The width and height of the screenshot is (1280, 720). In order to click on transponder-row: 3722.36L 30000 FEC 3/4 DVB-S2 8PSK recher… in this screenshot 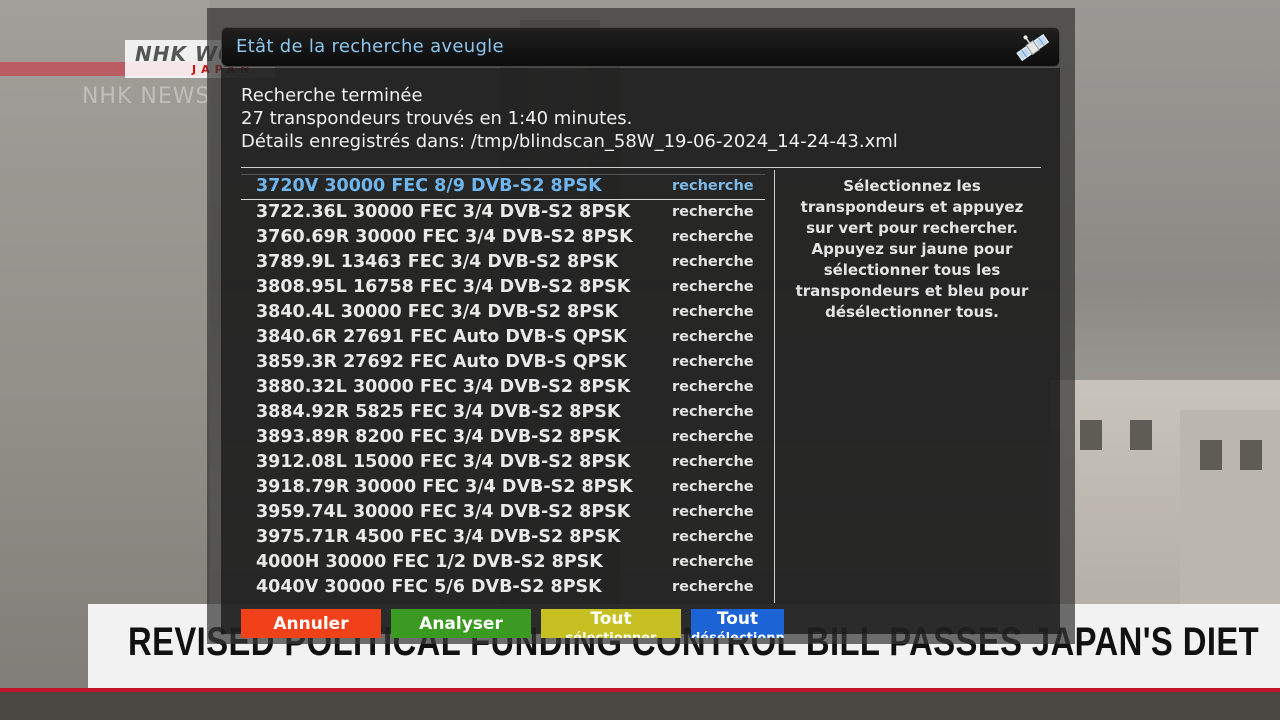, I will do `click(503, 212)`.